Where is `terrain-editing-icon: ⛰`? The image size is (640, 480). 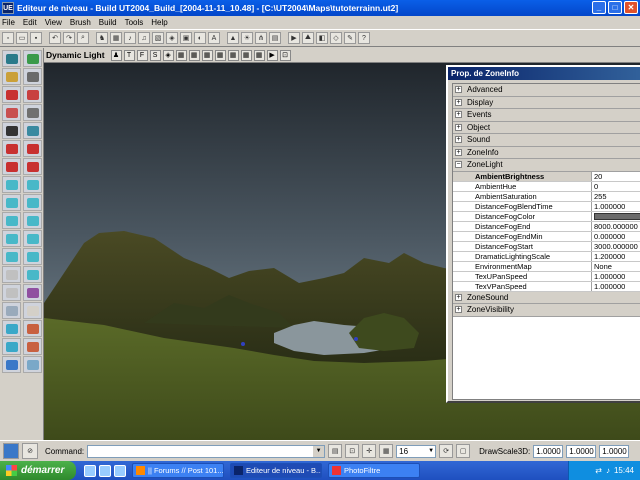 terrain-editing-icon: ⛰ is located at coordinates (308, 38).